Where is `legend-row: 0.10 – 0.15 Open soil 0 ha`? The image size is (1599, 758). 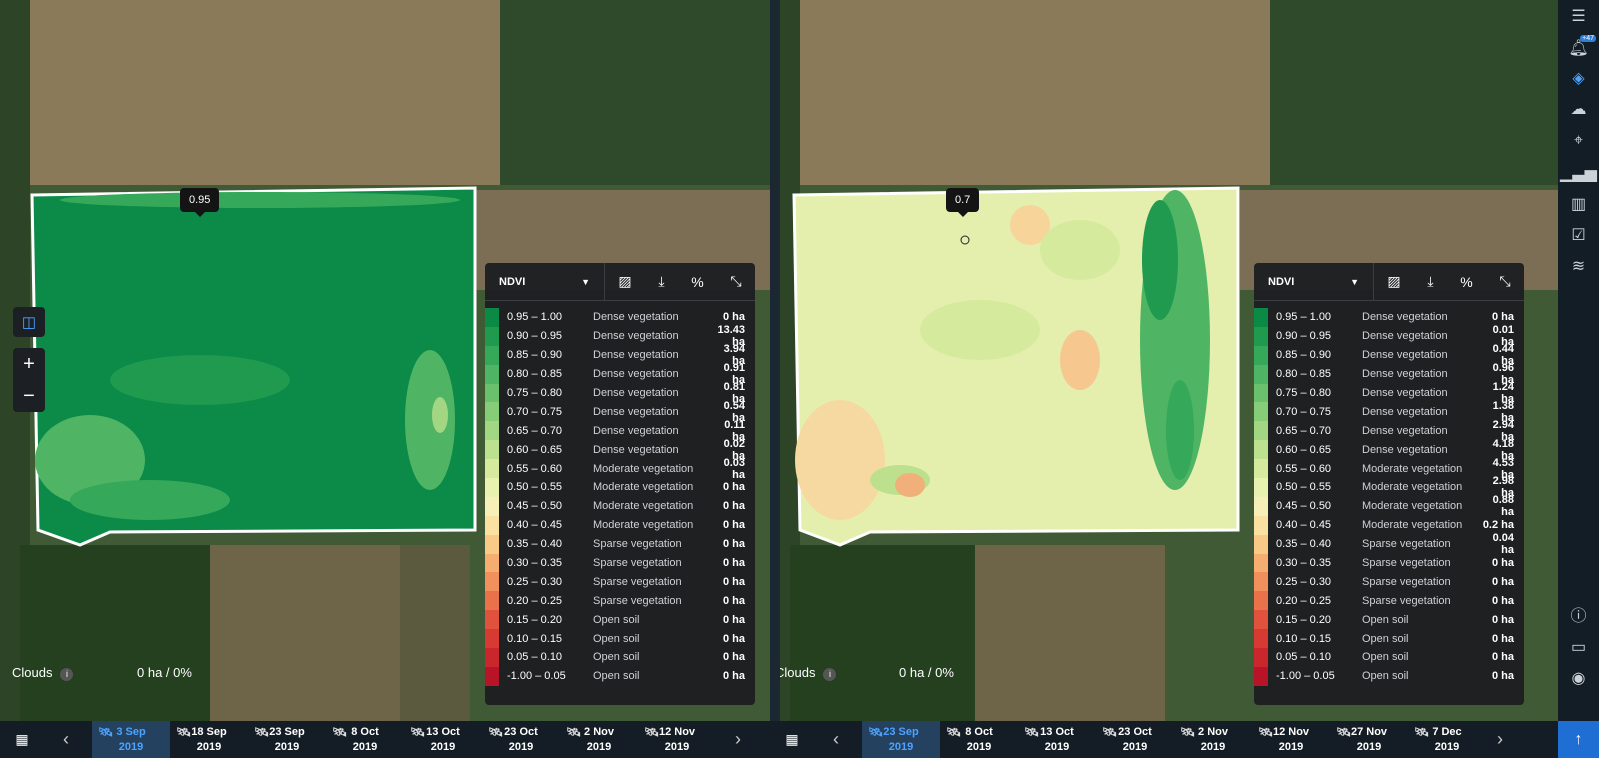
legend-row: 0.10 – 0.15 Open soil 0 ha is located at coordinates (1389, 639).